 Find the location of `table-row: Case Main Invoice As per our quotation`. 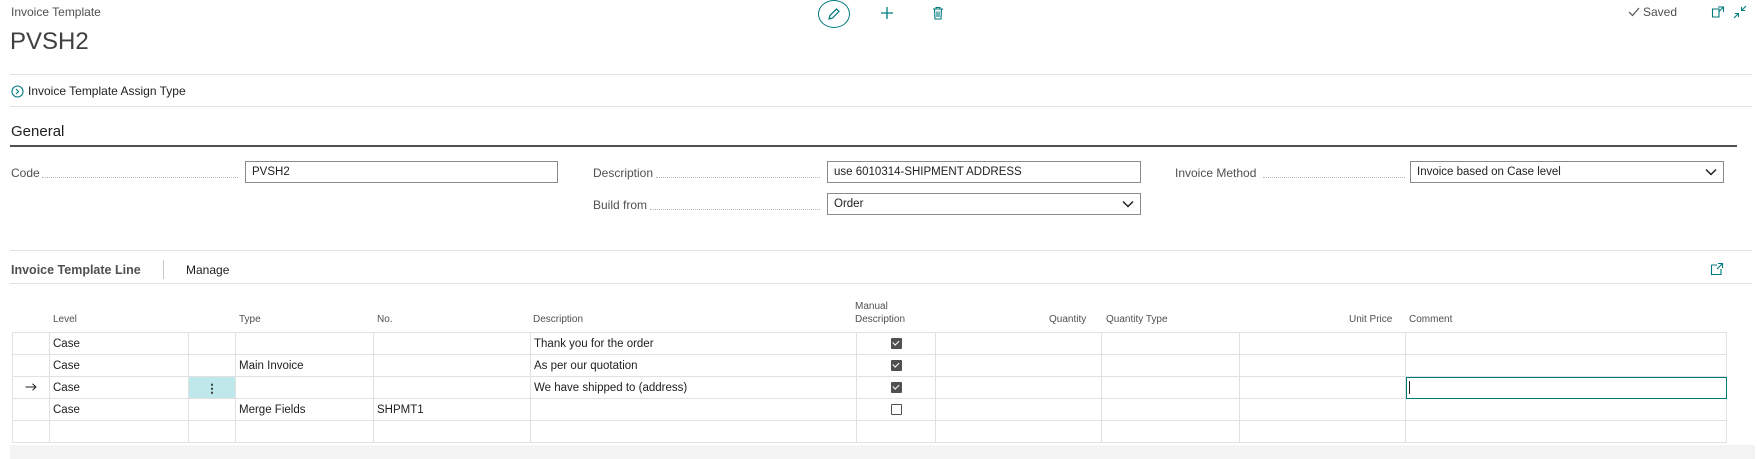

table-row: Case Main Invoice As per our quotation is located at coordinates (869, 365).